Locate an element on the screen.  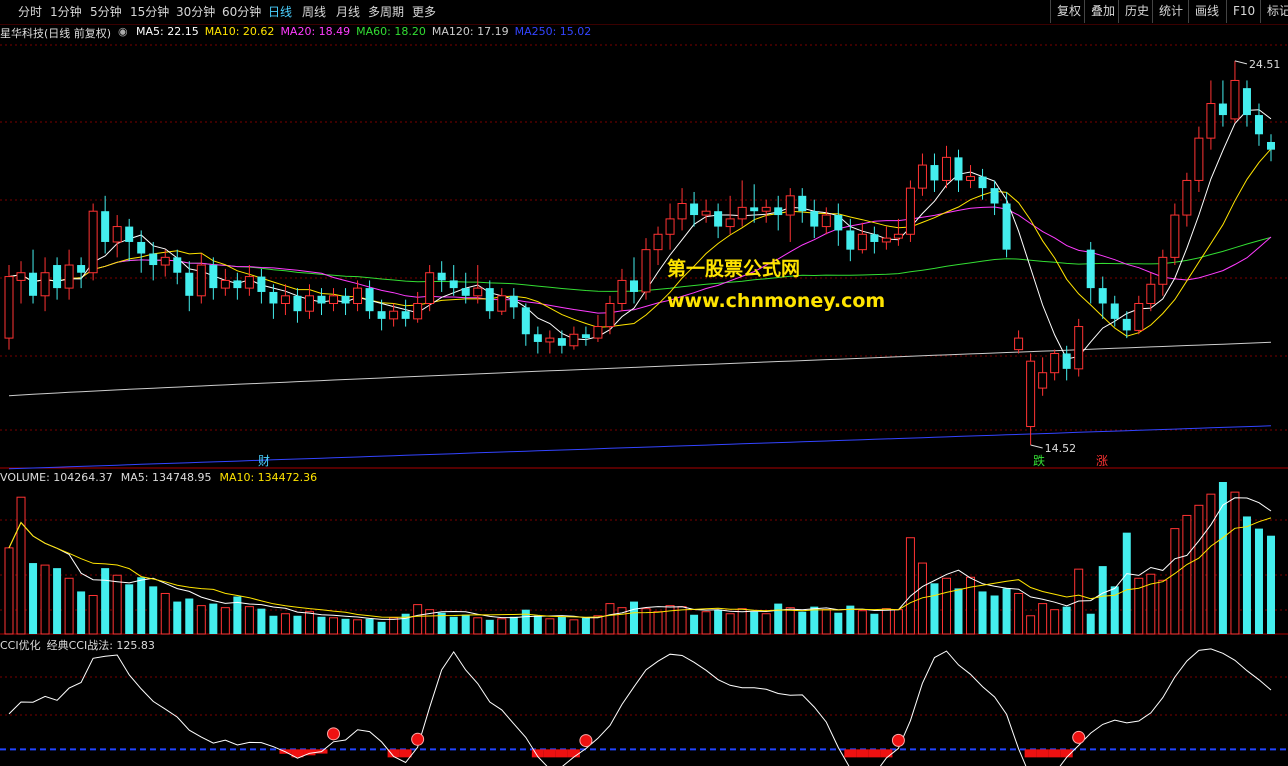
high-arrow is located at coordinates (1241, 62).